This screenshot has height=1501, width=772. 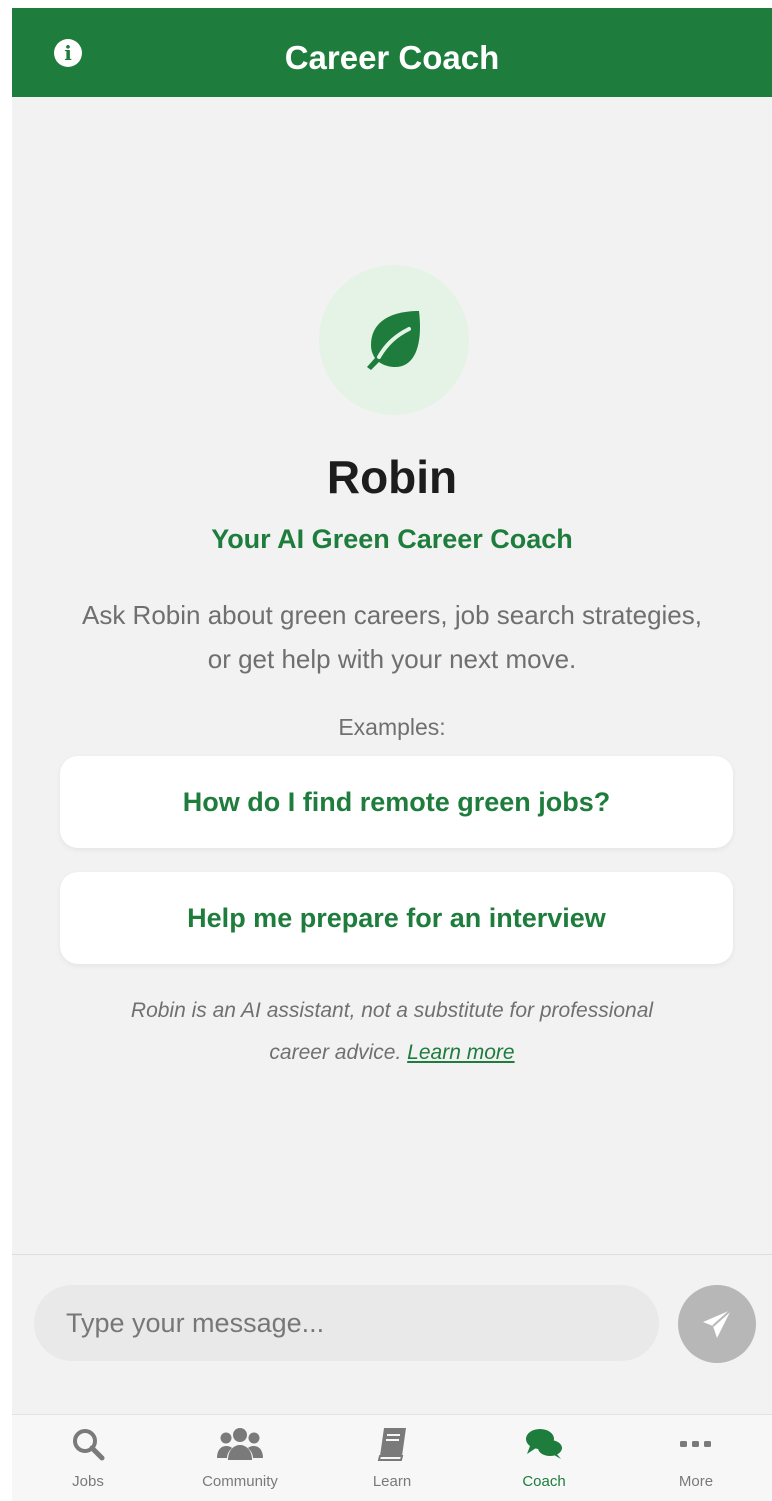 I want to click on message-composer, so click(x=392, y=1334).